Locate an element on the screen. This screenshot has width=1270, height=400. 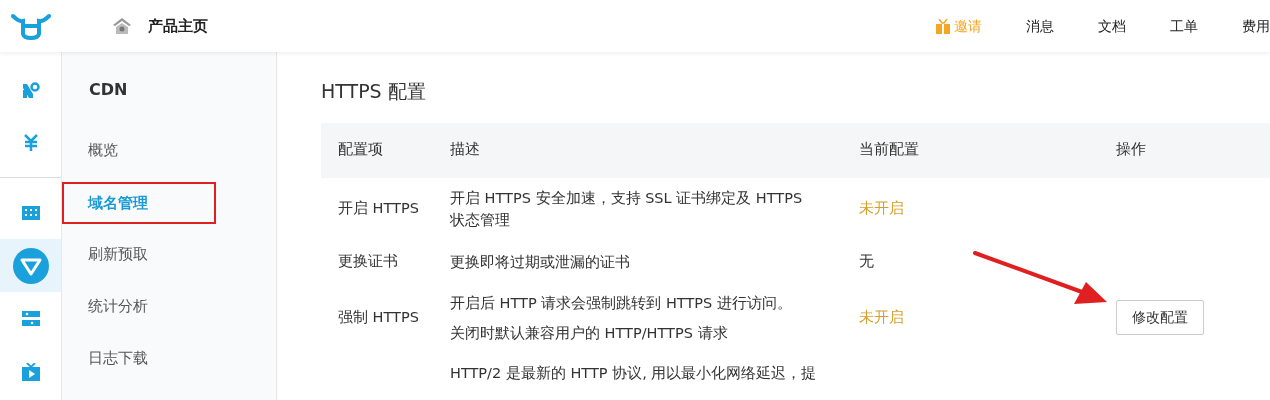
table-cell: 强制 HTTPS is located at coordinates (378, 316).